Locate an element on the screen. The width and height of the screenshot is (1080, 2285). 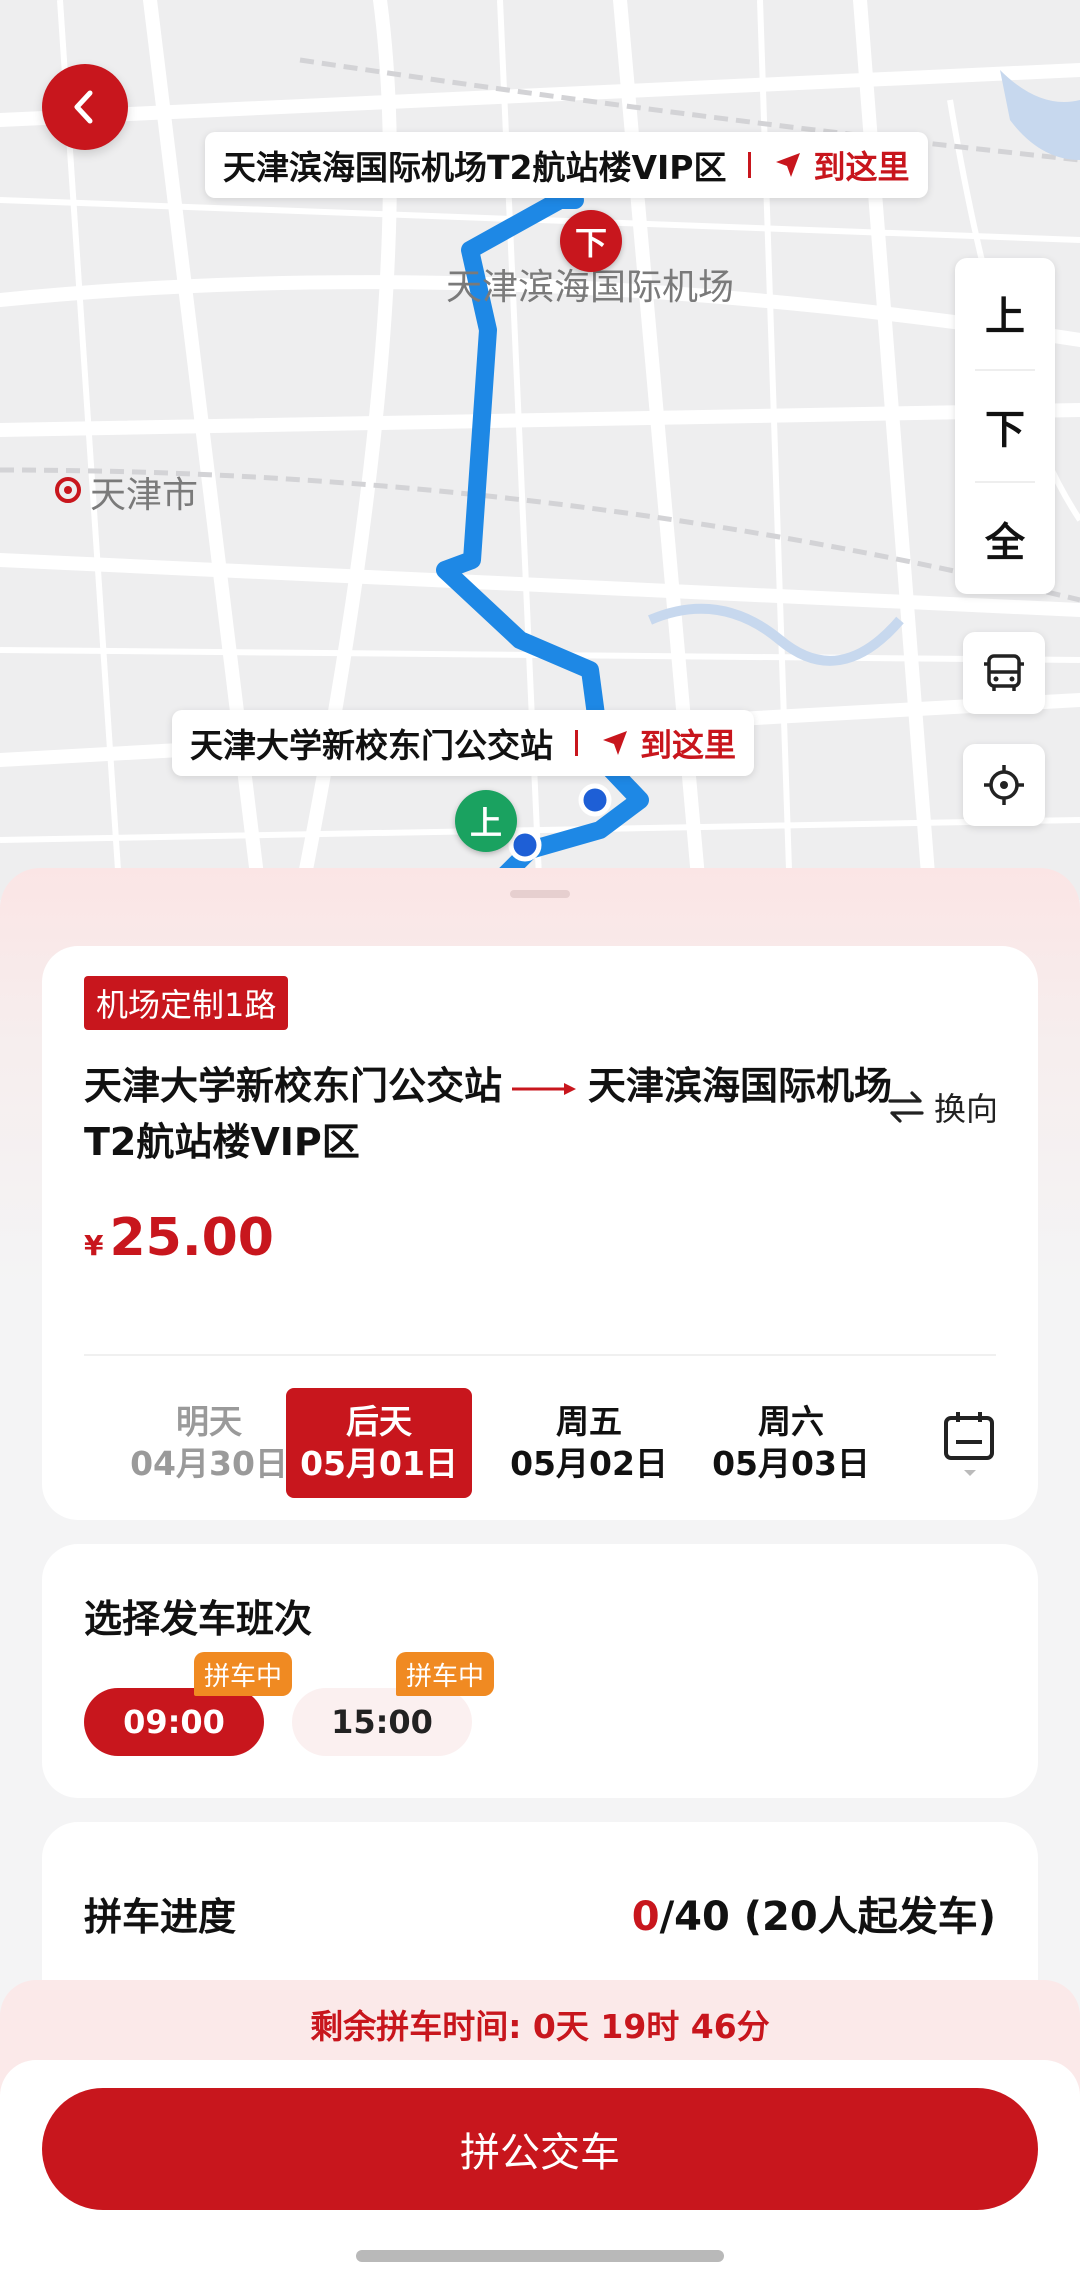
schedule-title: 选择发车班次 is located at coordinates (198, 1619).